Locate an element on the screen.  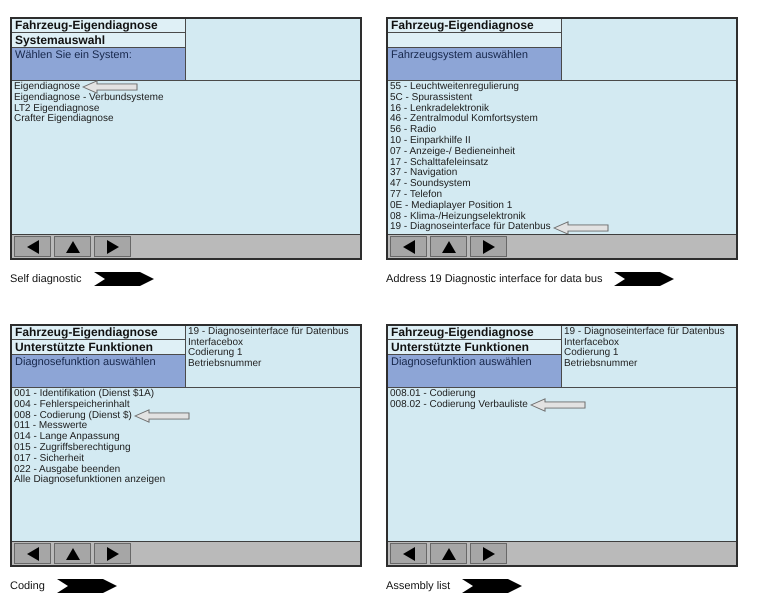
prompt-bar: Wählen Sie ein System: is located at coordinates (98, 64).